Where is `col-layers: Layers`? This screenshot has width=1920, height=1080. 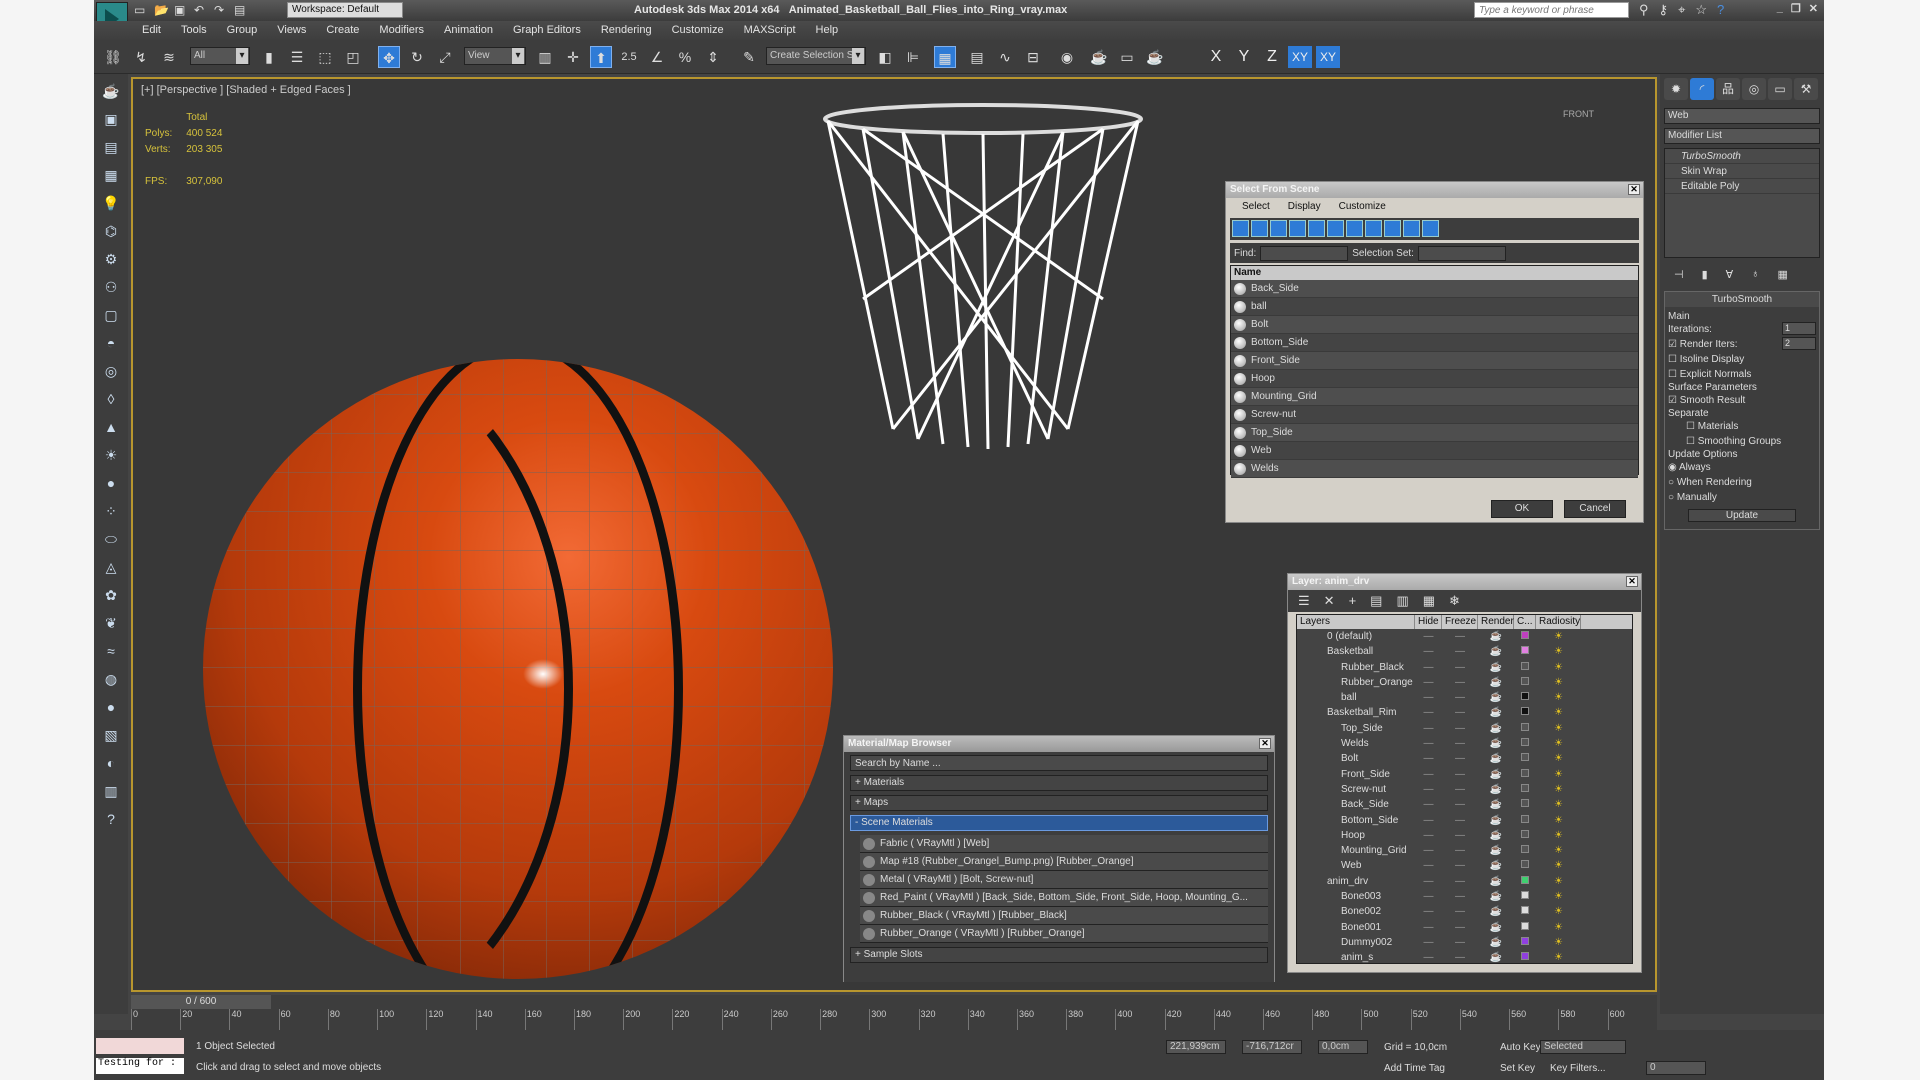
col-layers: Layers is located at coordinates (1356, 622).